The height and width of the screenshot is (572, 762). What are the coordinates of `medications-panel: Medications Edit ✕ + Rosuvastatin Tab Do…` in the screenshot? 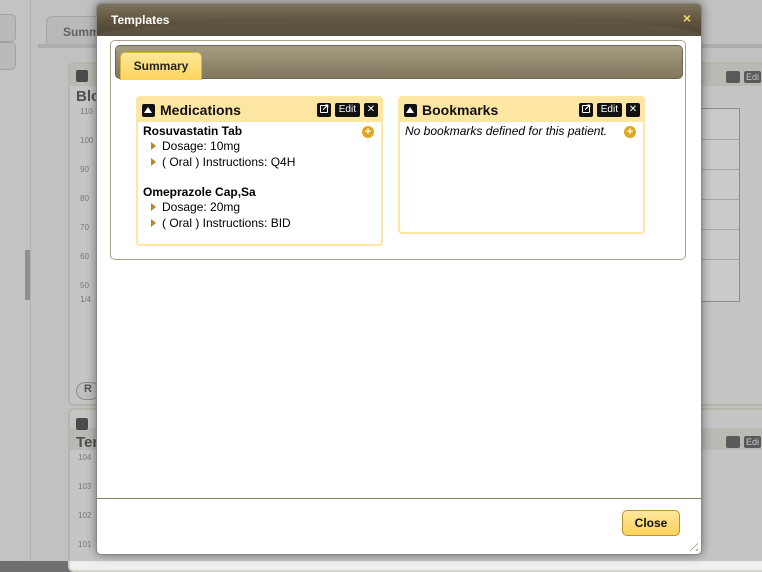 It's located at (259, 171).